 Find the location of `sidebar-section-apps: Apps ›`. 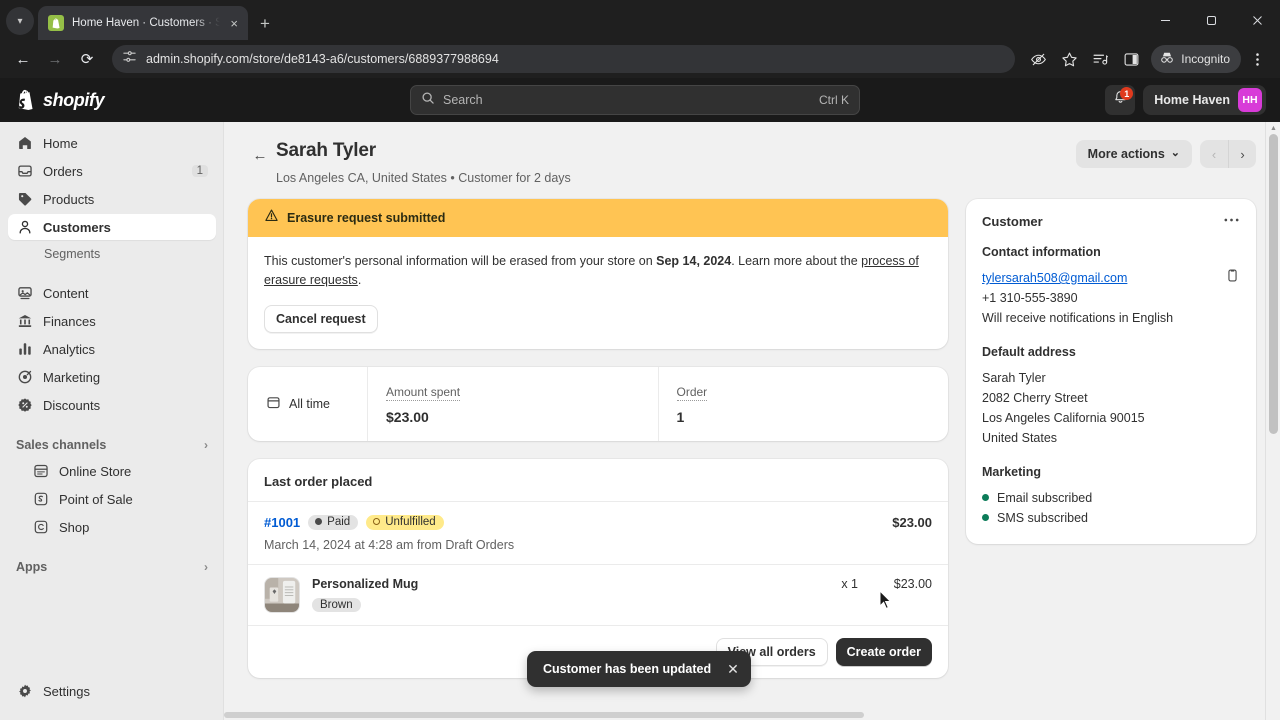

sidebar-section-apps: Apps › is located at coordinates (112, 567).